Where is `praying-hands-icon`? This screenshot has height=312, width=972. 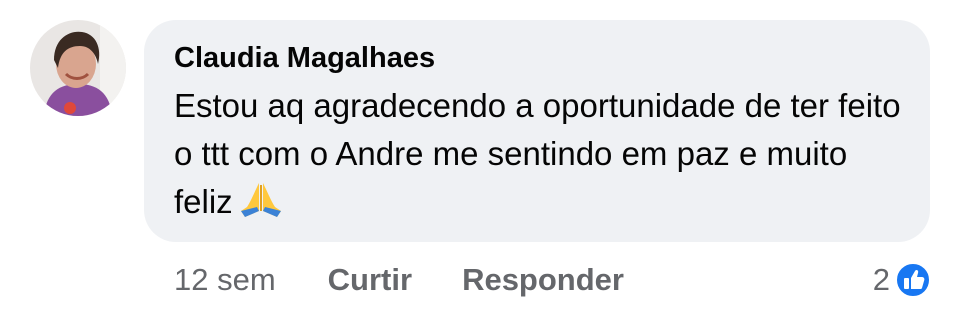
praying-hands-icon is located at coordinates (261, 206).